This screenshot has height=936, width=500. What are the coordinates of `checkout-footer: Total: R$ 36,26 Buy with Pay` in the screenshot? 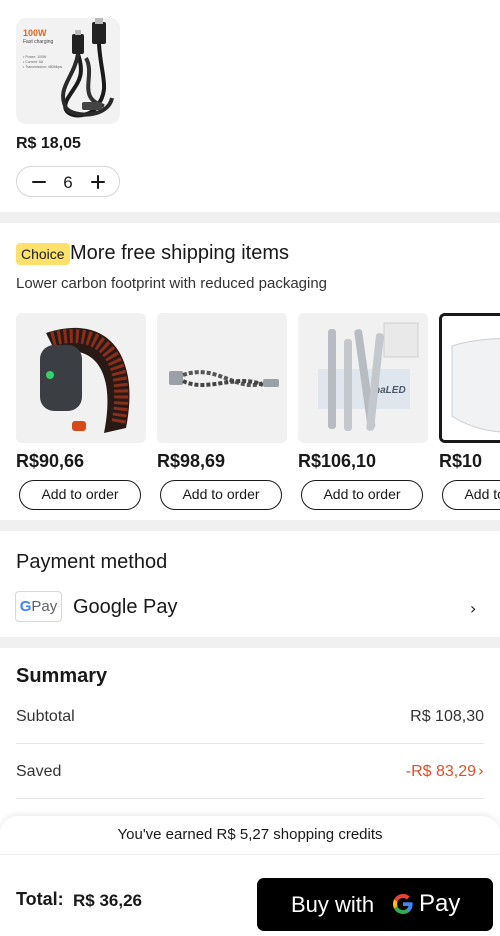 It's located at (250, 895).